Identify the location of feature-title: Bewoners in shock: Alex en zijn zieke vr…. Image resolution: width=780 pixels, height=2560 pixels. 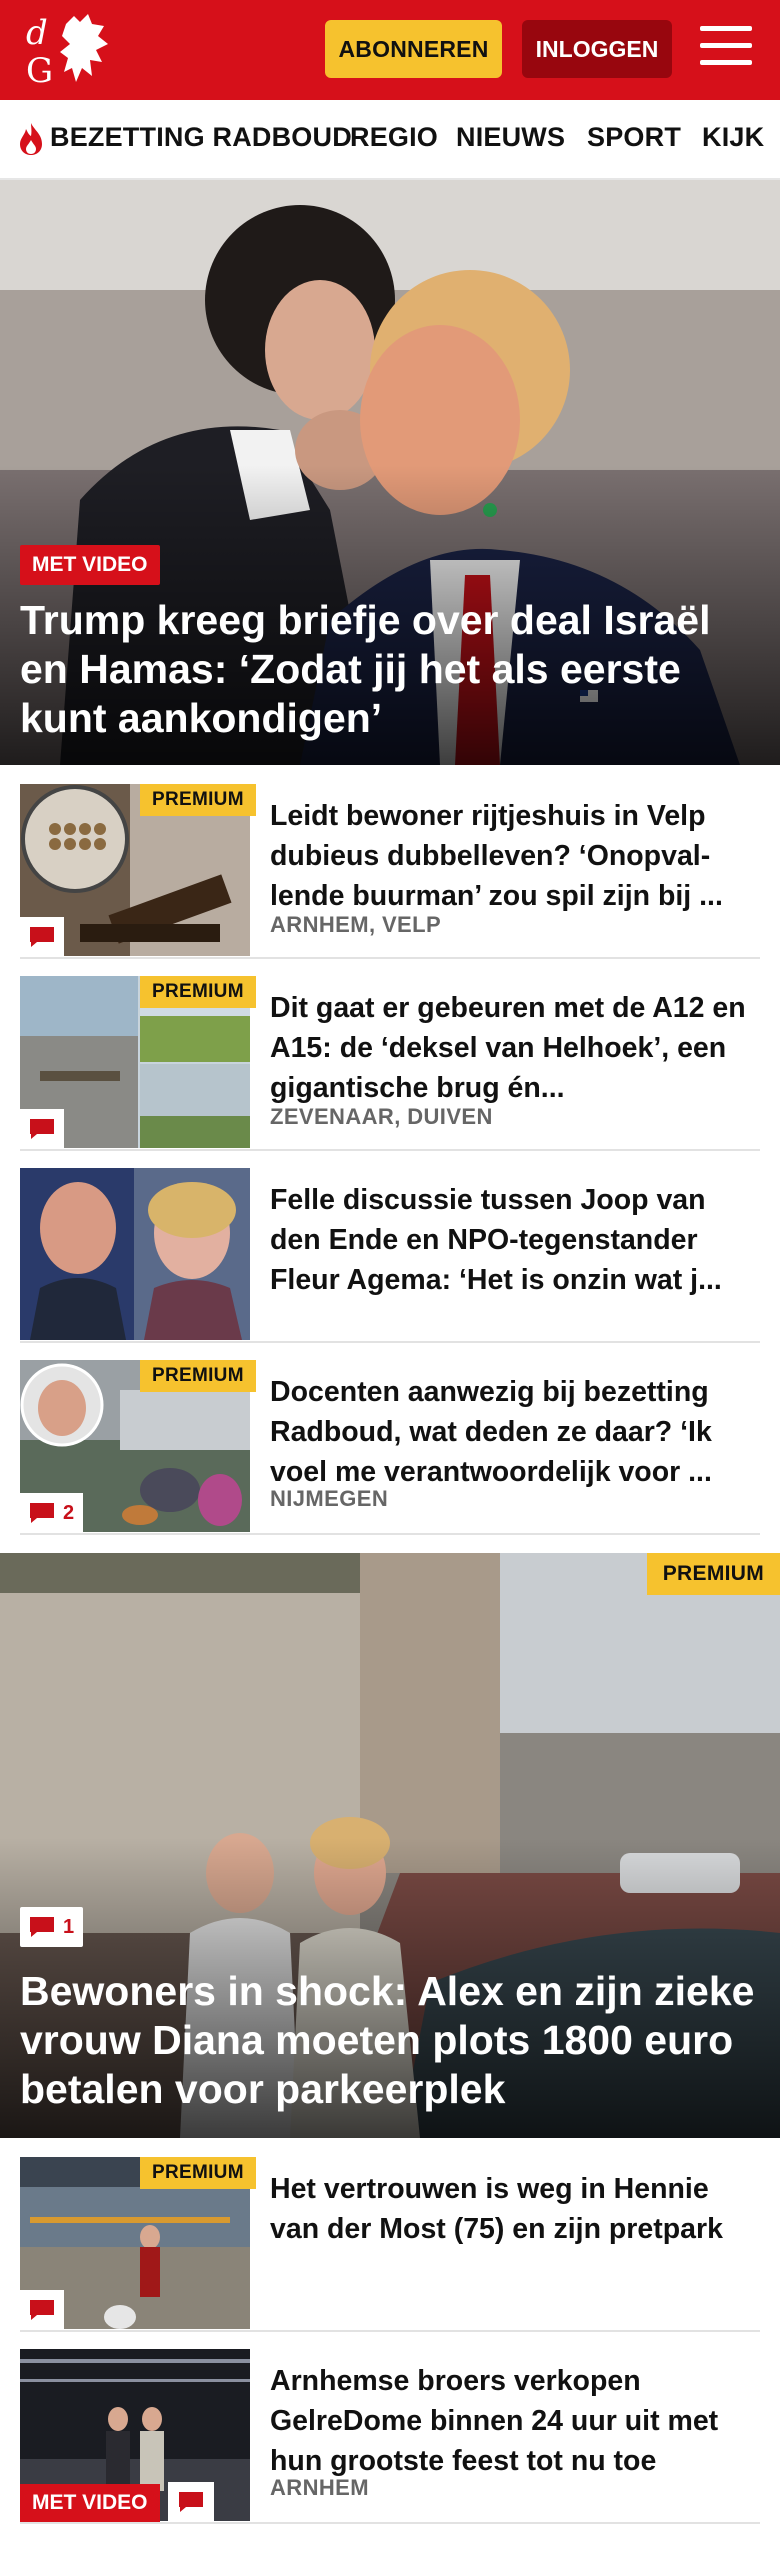
(390, 2040).